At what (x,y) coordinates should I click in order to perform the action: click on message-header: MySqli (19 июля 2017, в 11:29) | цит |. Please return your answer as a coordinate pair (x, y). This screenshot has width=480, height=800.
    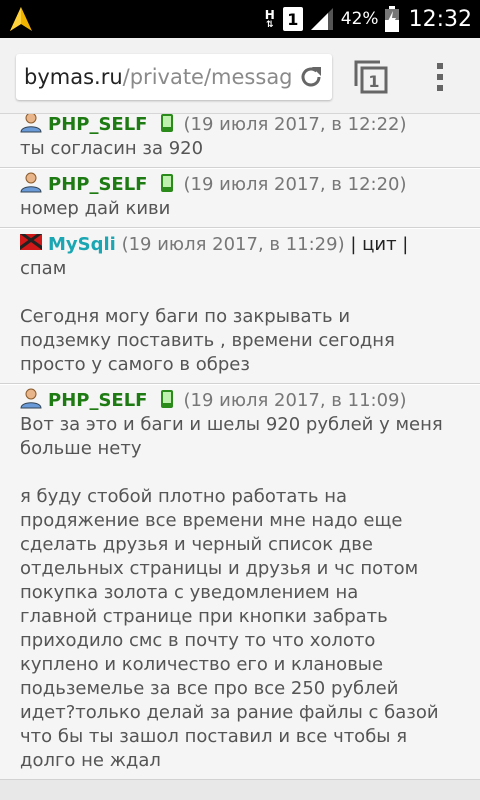
    Looking at the image, I should click on (240, 244).